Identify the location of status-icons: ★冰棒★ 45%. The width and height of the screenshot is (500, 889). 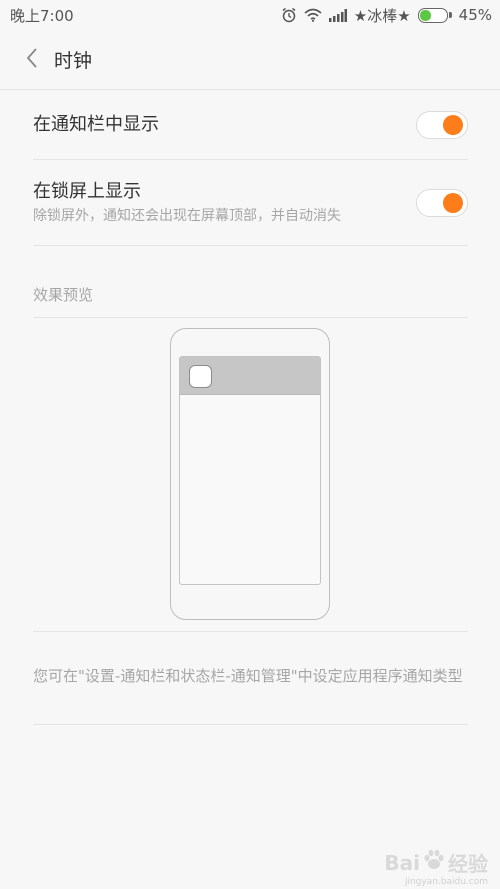
(386, 15).